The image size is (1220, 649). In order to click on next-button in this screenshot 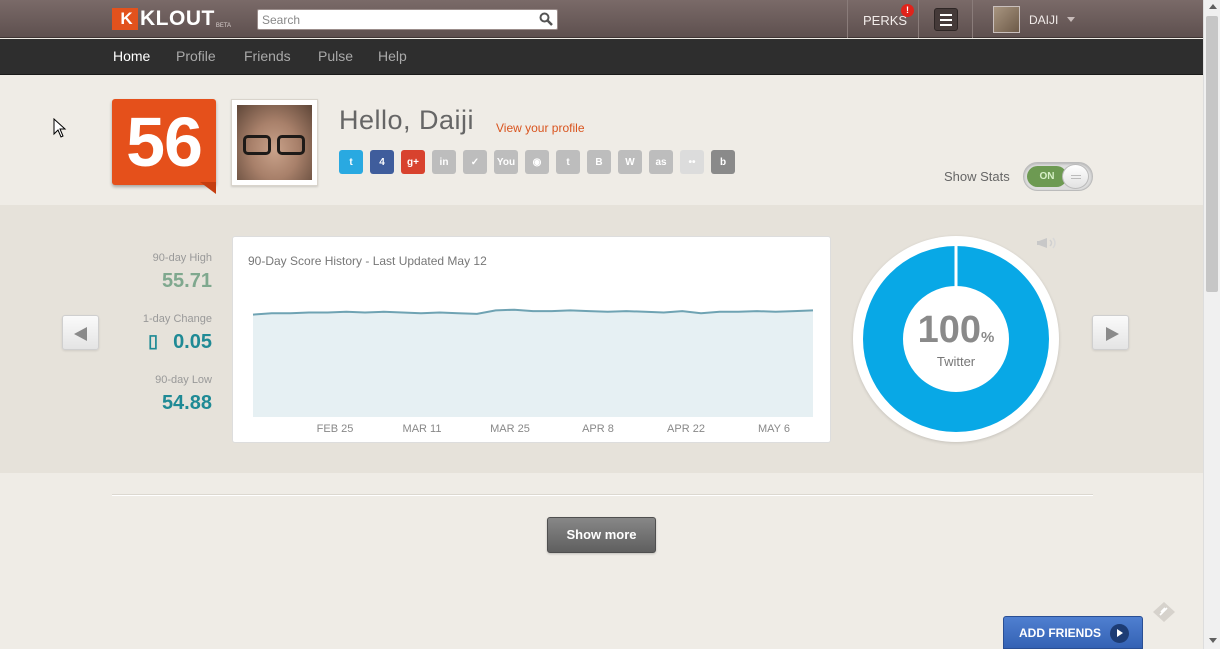, I will do `click(1110, 332)`.